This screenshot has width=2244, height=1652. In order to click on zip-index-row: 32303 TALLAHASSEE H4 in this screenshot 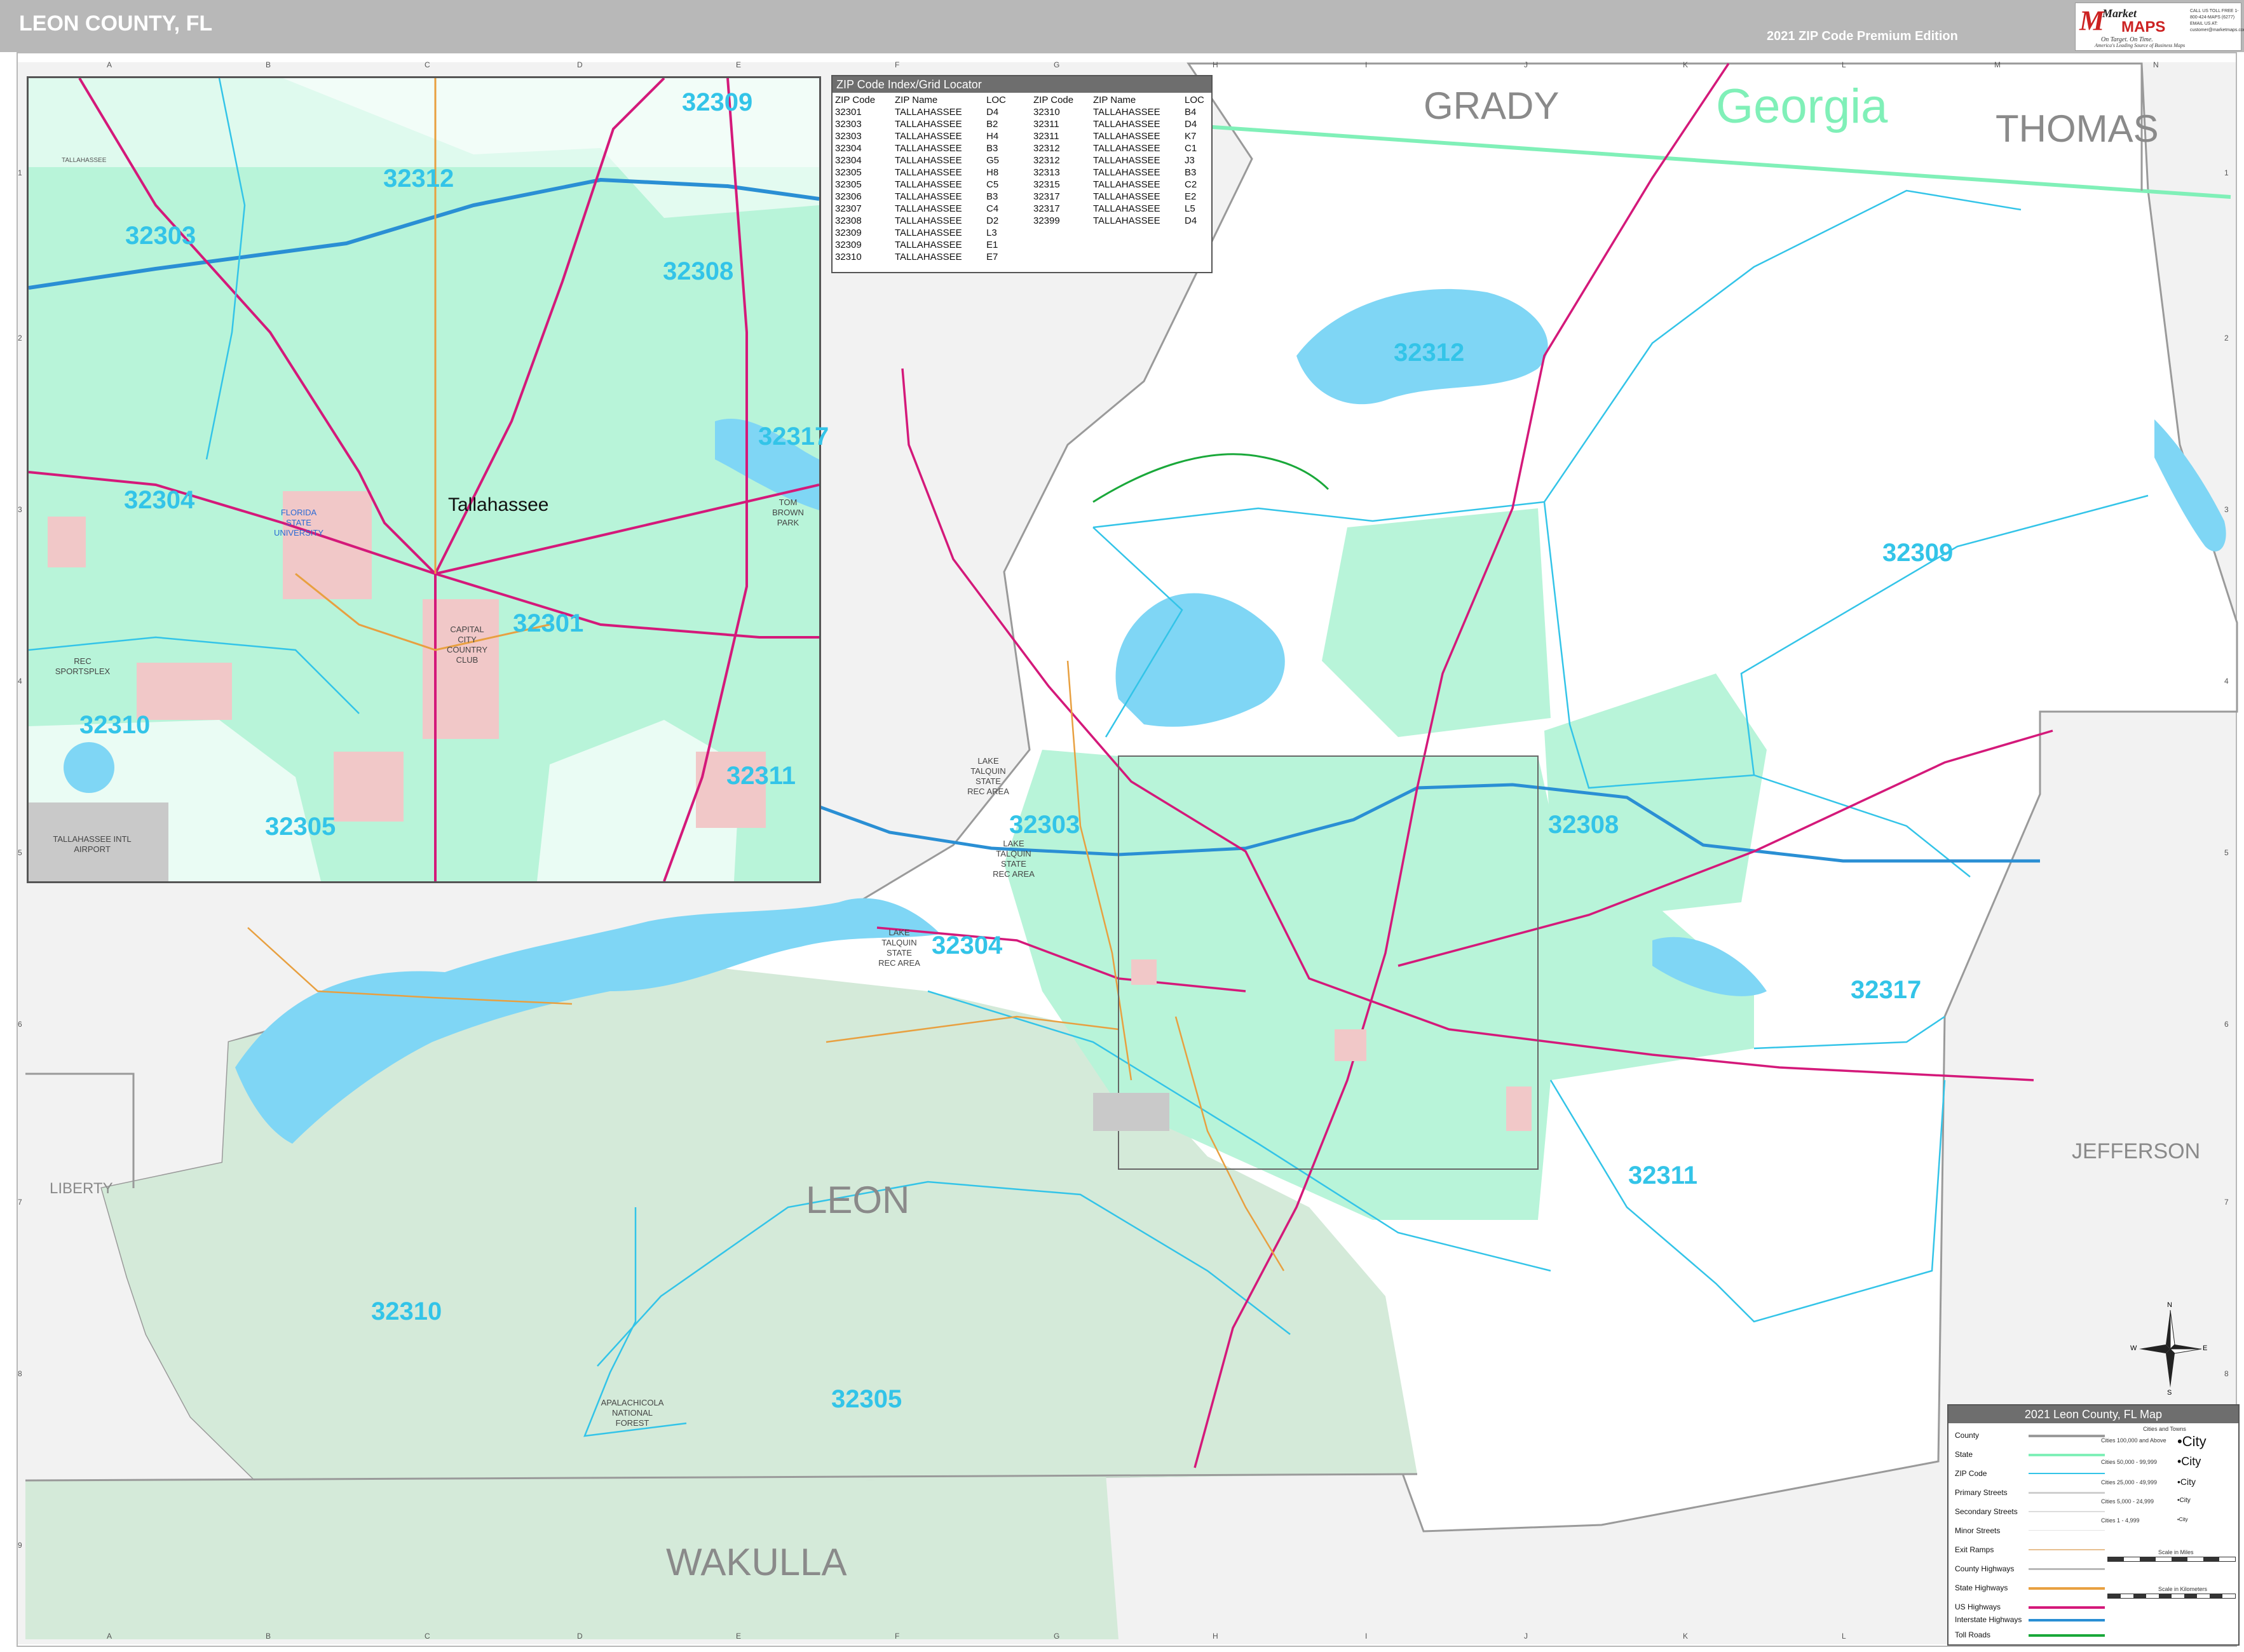, I will do `click(917, 137)`.